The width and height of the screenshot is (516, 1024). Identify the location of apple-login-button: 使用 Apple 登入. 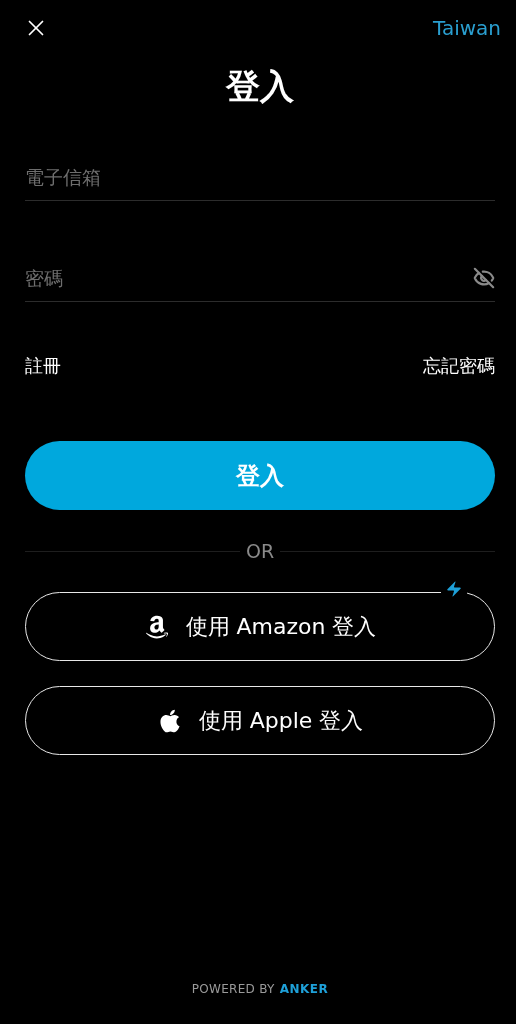
(260, 720).